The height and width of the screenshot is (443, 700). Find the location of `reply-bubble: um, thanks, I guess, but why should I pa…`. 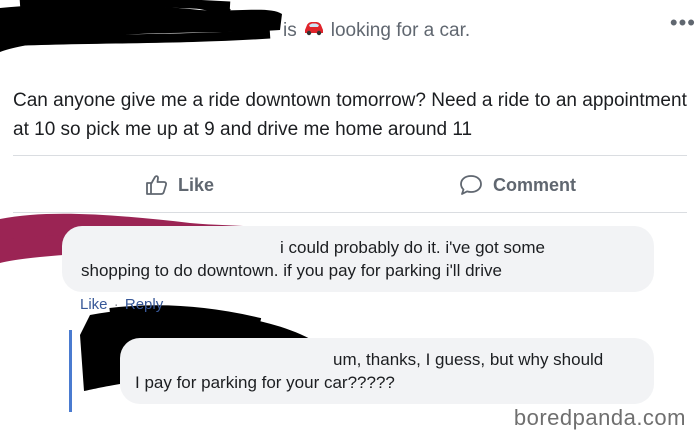

reply-bubble: um, thanks, I guess, but why should I pa… is located at coordinates (387, 371).